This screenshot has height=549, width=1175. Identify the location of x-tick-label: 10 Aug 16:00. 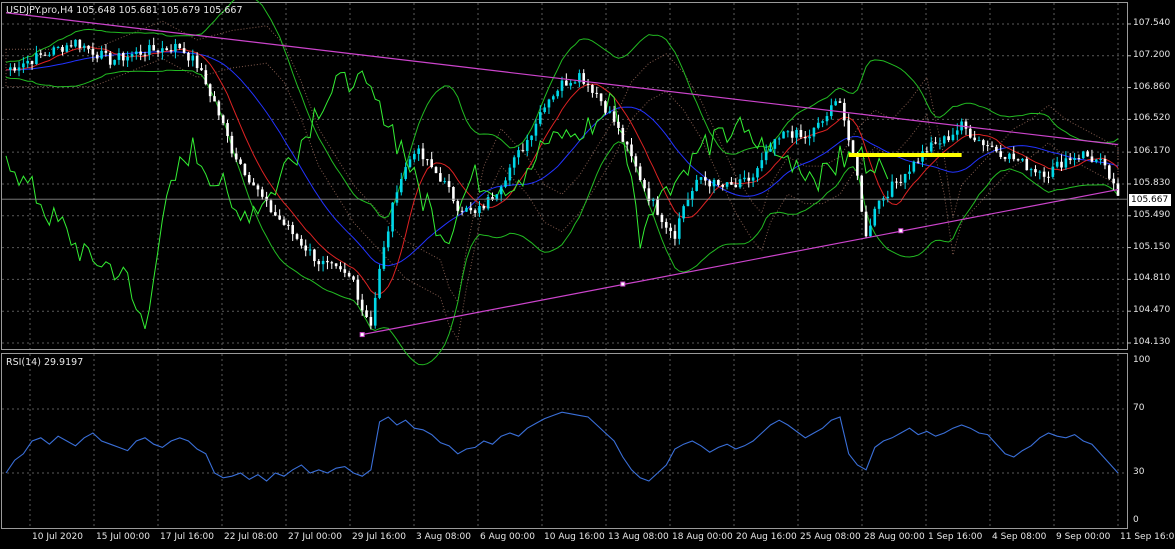
(574, 537).